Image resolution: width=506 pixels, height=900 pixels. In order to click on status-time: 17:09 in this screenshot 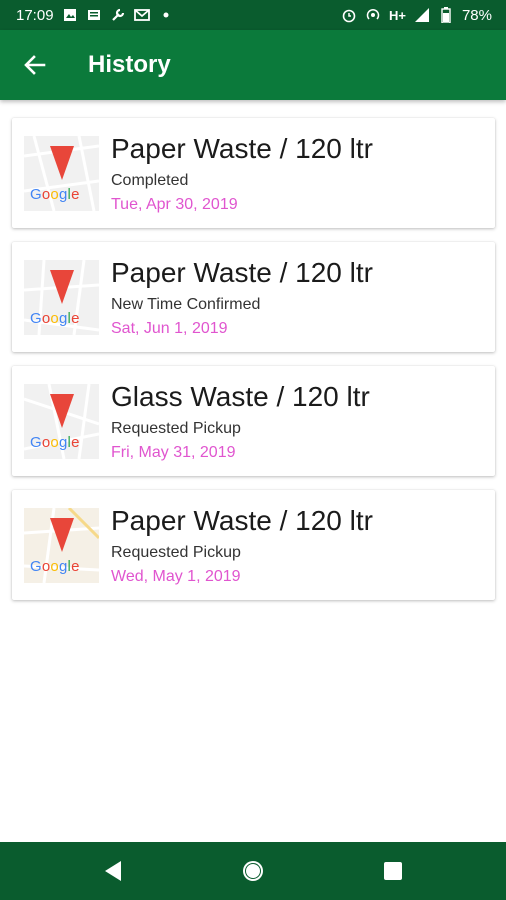, I will do `click(35, 15)`.